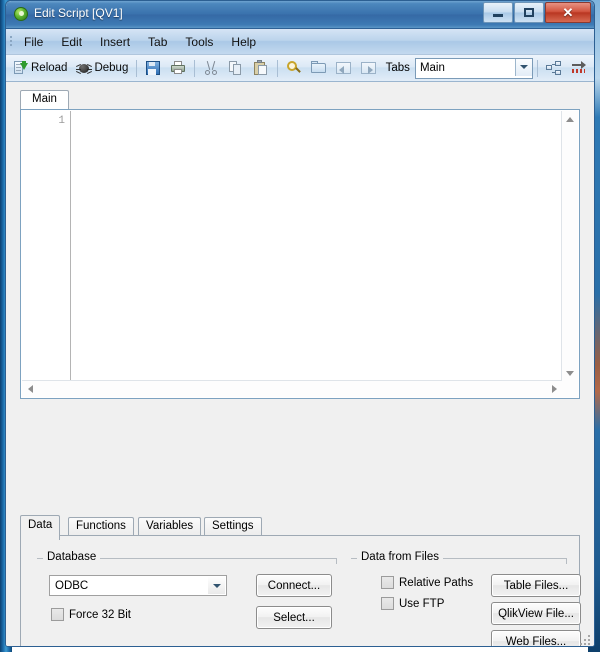 This screenshot has height=652, width=600. What do you see at coordinates (84, 68) in the screenshot?
I see `debug-icon` at bounding box center [84, 68].